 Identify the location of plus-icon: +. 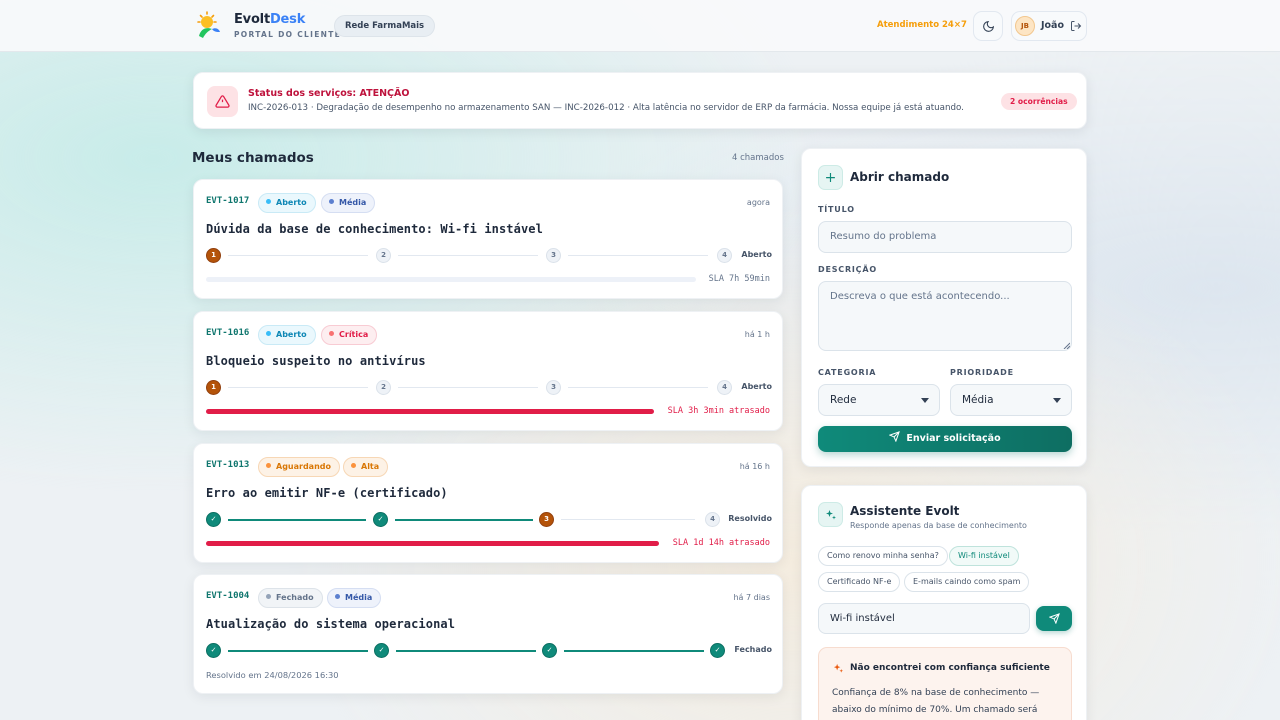
(830, 177).